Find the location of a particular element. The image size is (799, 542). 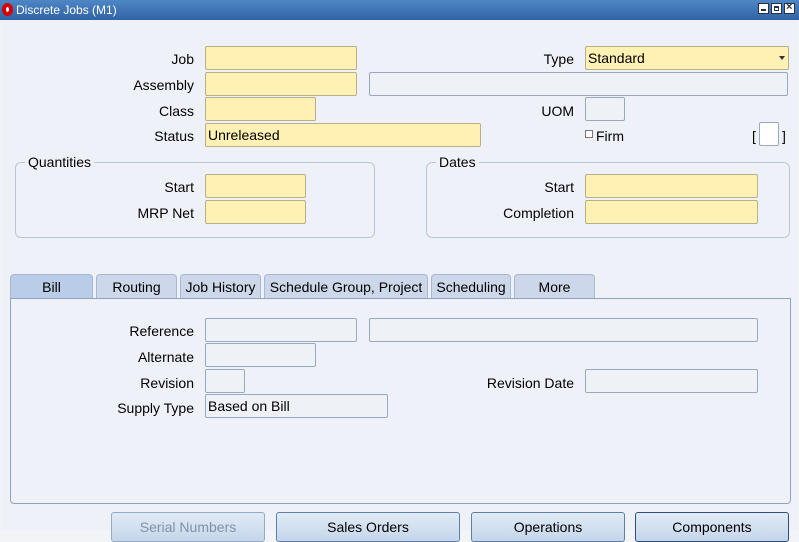

reference-description-field is located at coordinates (563, 330).